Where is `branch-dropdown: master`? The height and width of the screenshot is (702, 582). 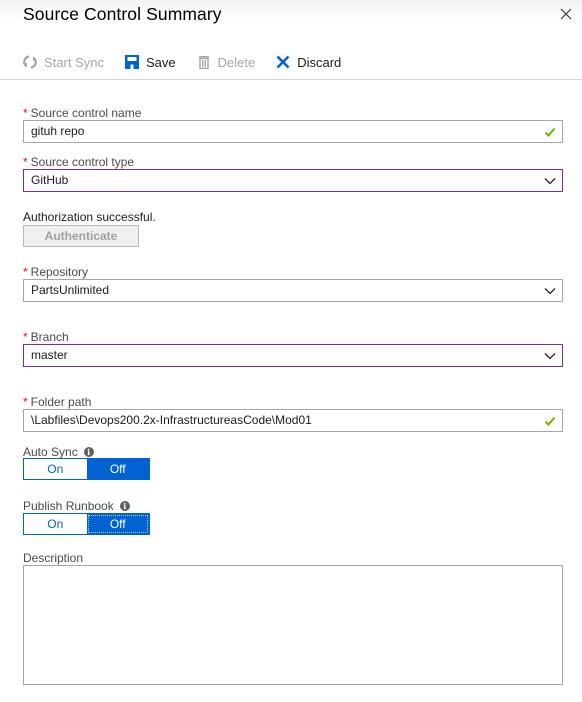 branch-dropdown: master is located at coordinates (293, 355).